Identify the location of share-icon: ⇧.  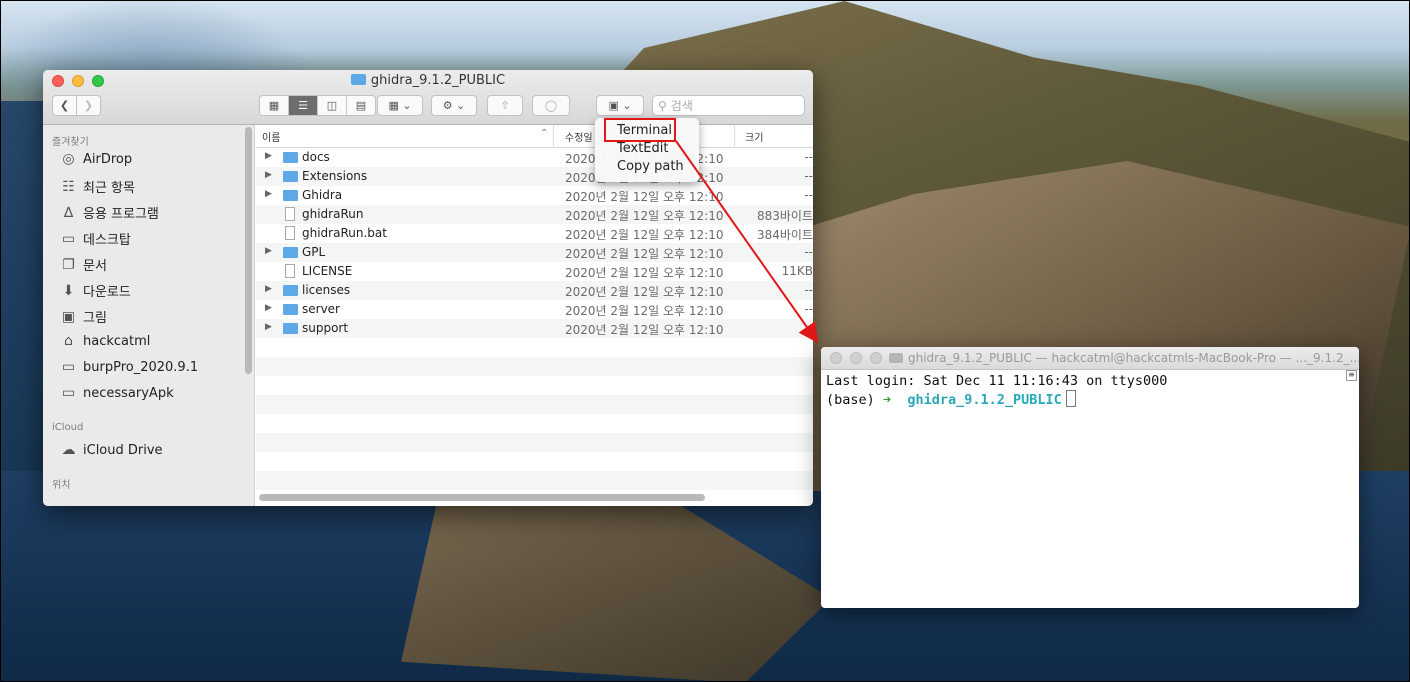
(505, 105).